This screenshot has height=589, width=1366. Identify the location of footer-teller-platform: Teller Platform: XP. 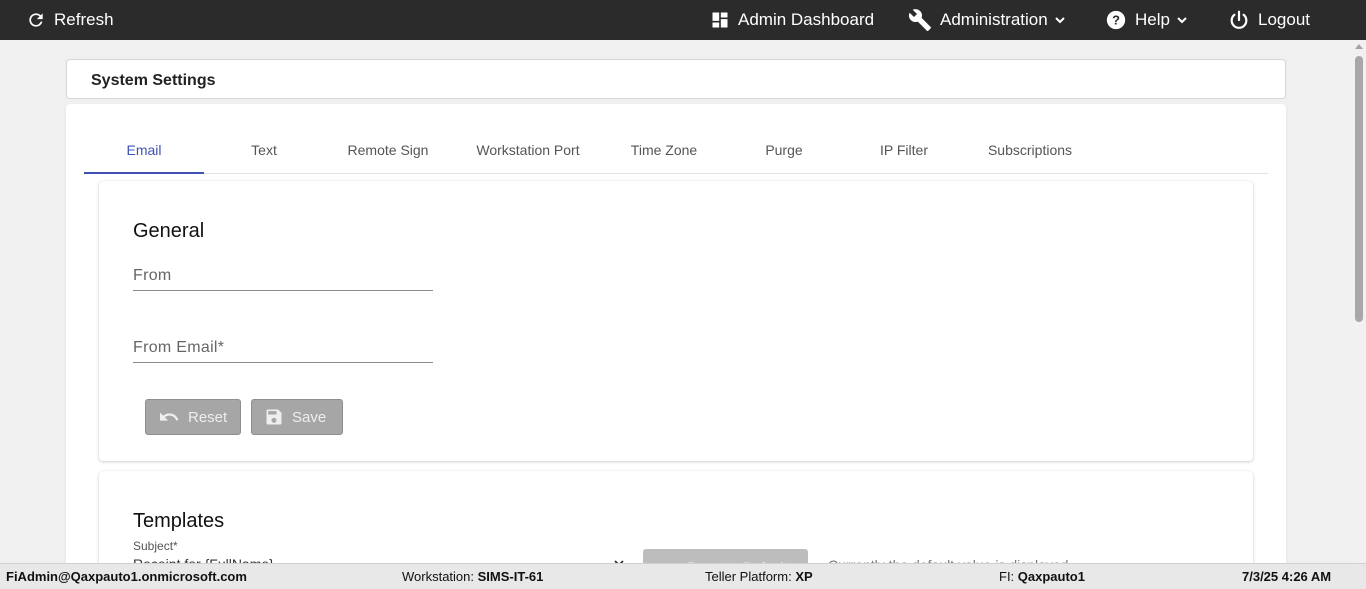
(759, 576).